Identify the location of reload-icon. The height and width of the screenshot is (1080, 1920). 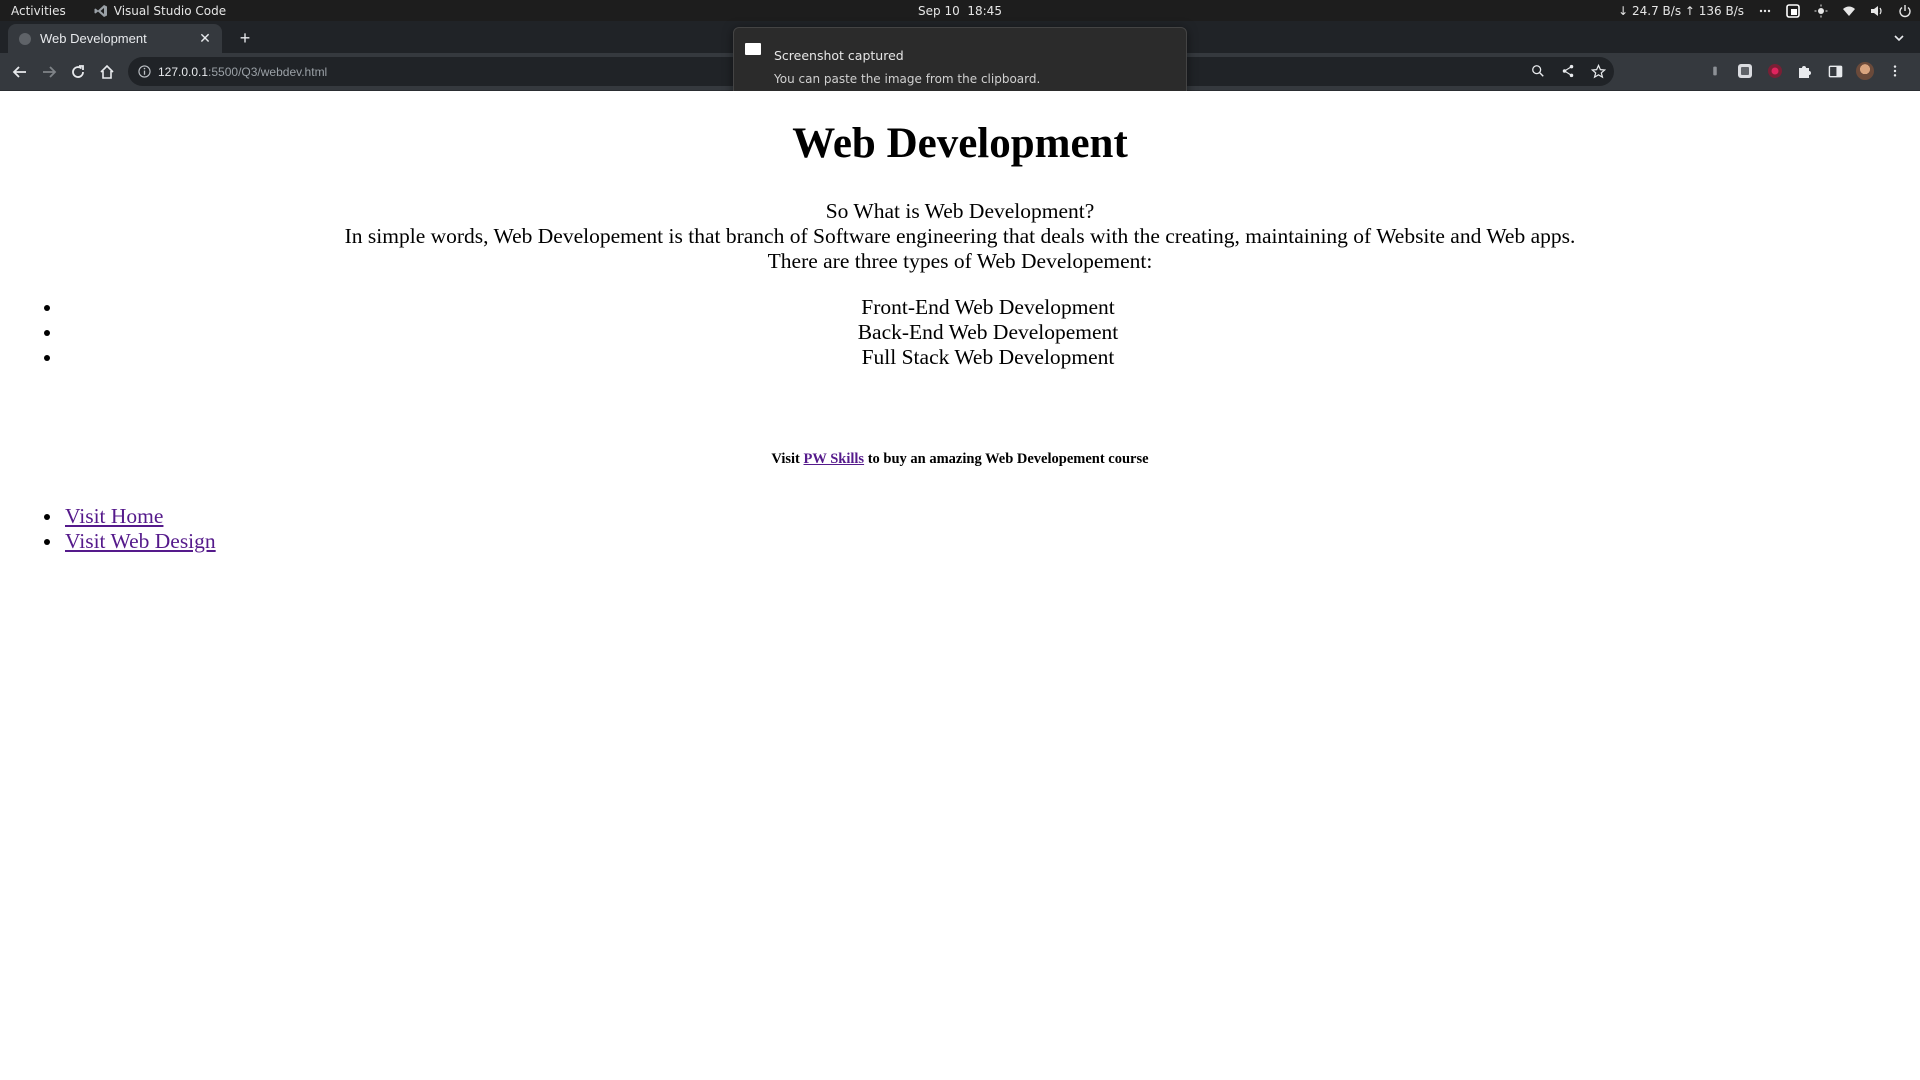
(78, 71).